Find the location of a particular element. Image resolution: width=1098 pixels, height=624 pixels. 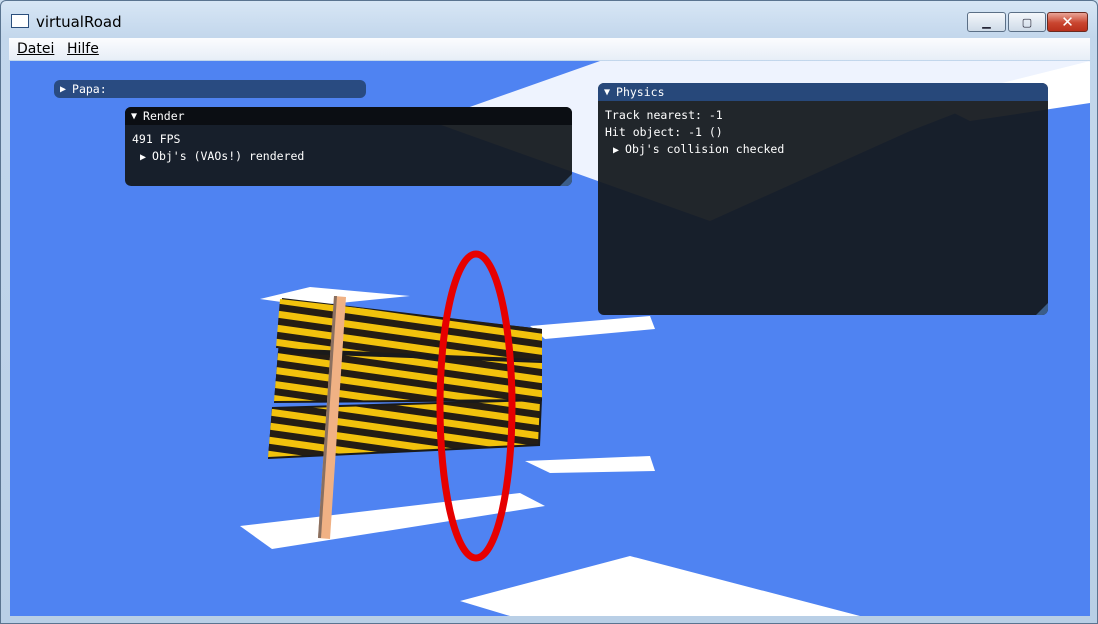

tree-node-label: Obj's (VAOs!) rendered is located at coordinates (228, 156).